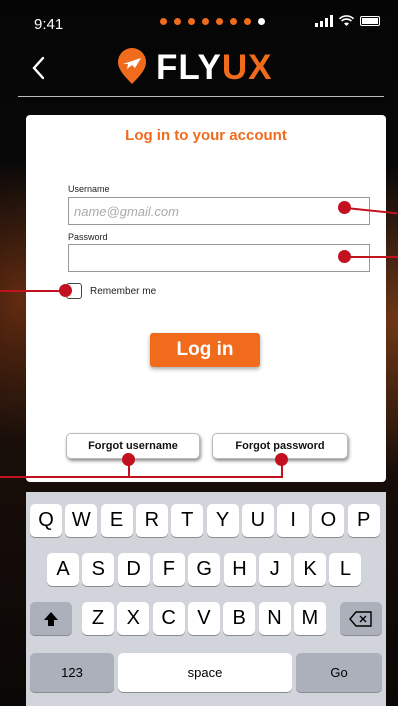 This screenshot has height=706, width=398. What do you see at coordinates (72, 672) in the screenshot?
I see `numbers-key: 123` at bounding box center [72, 672].